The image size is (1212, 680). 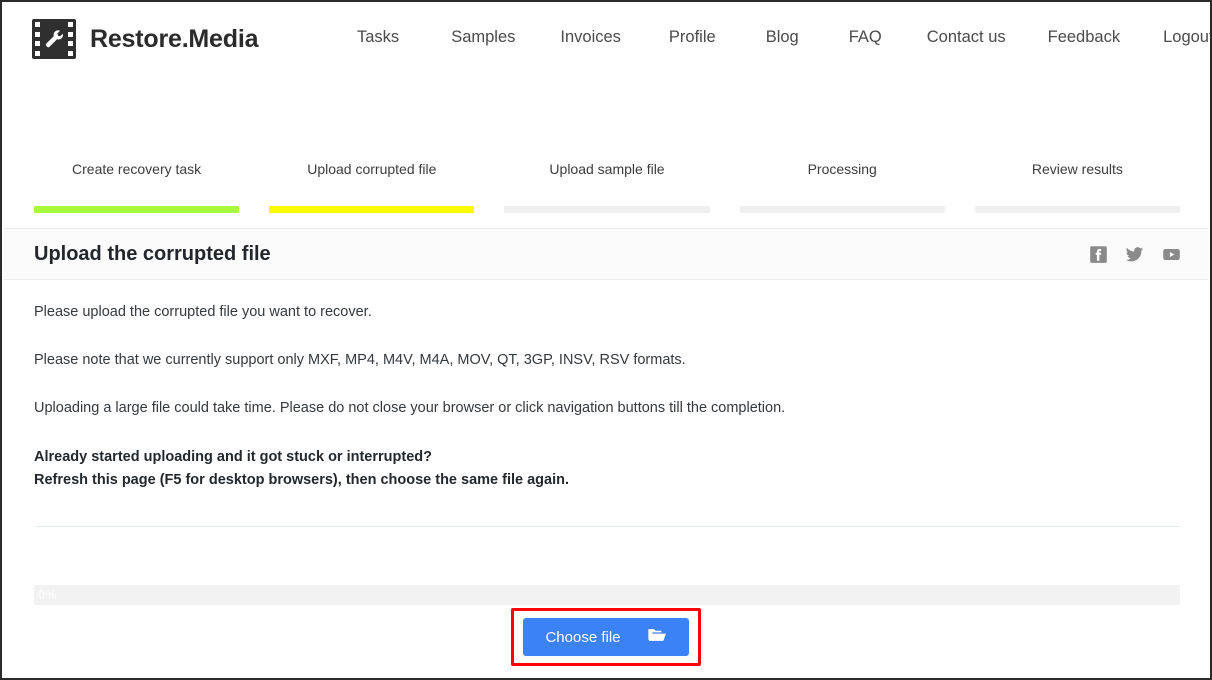 What do you see at coordinates (607, 169) in the screenshot?
I see `step-label: Upload sample file` at bounding box center [607, 169].